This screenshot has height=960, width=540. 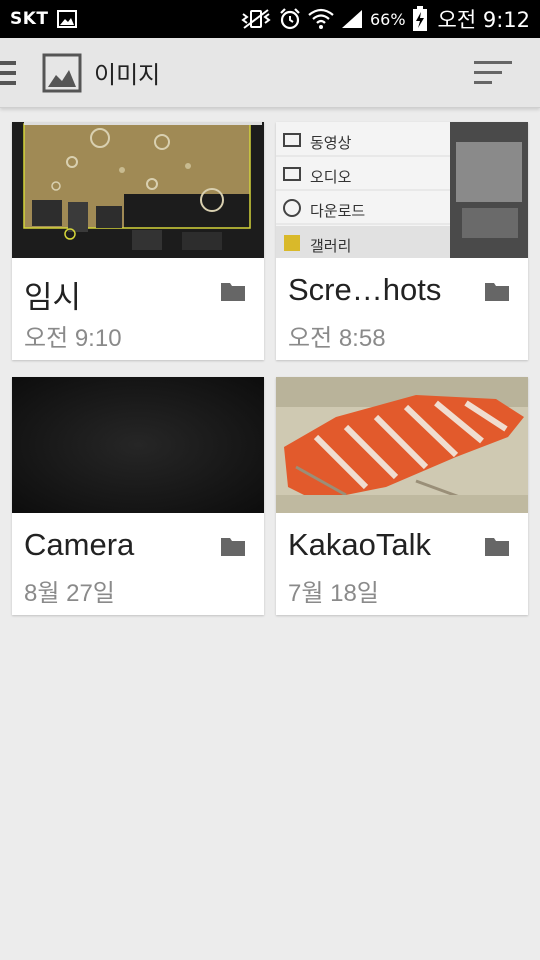 What do you see at coordinates (338, 211) in the screenshot?
I see `thumb-menu-item: 다운로드` at bounding box center [338, 211].